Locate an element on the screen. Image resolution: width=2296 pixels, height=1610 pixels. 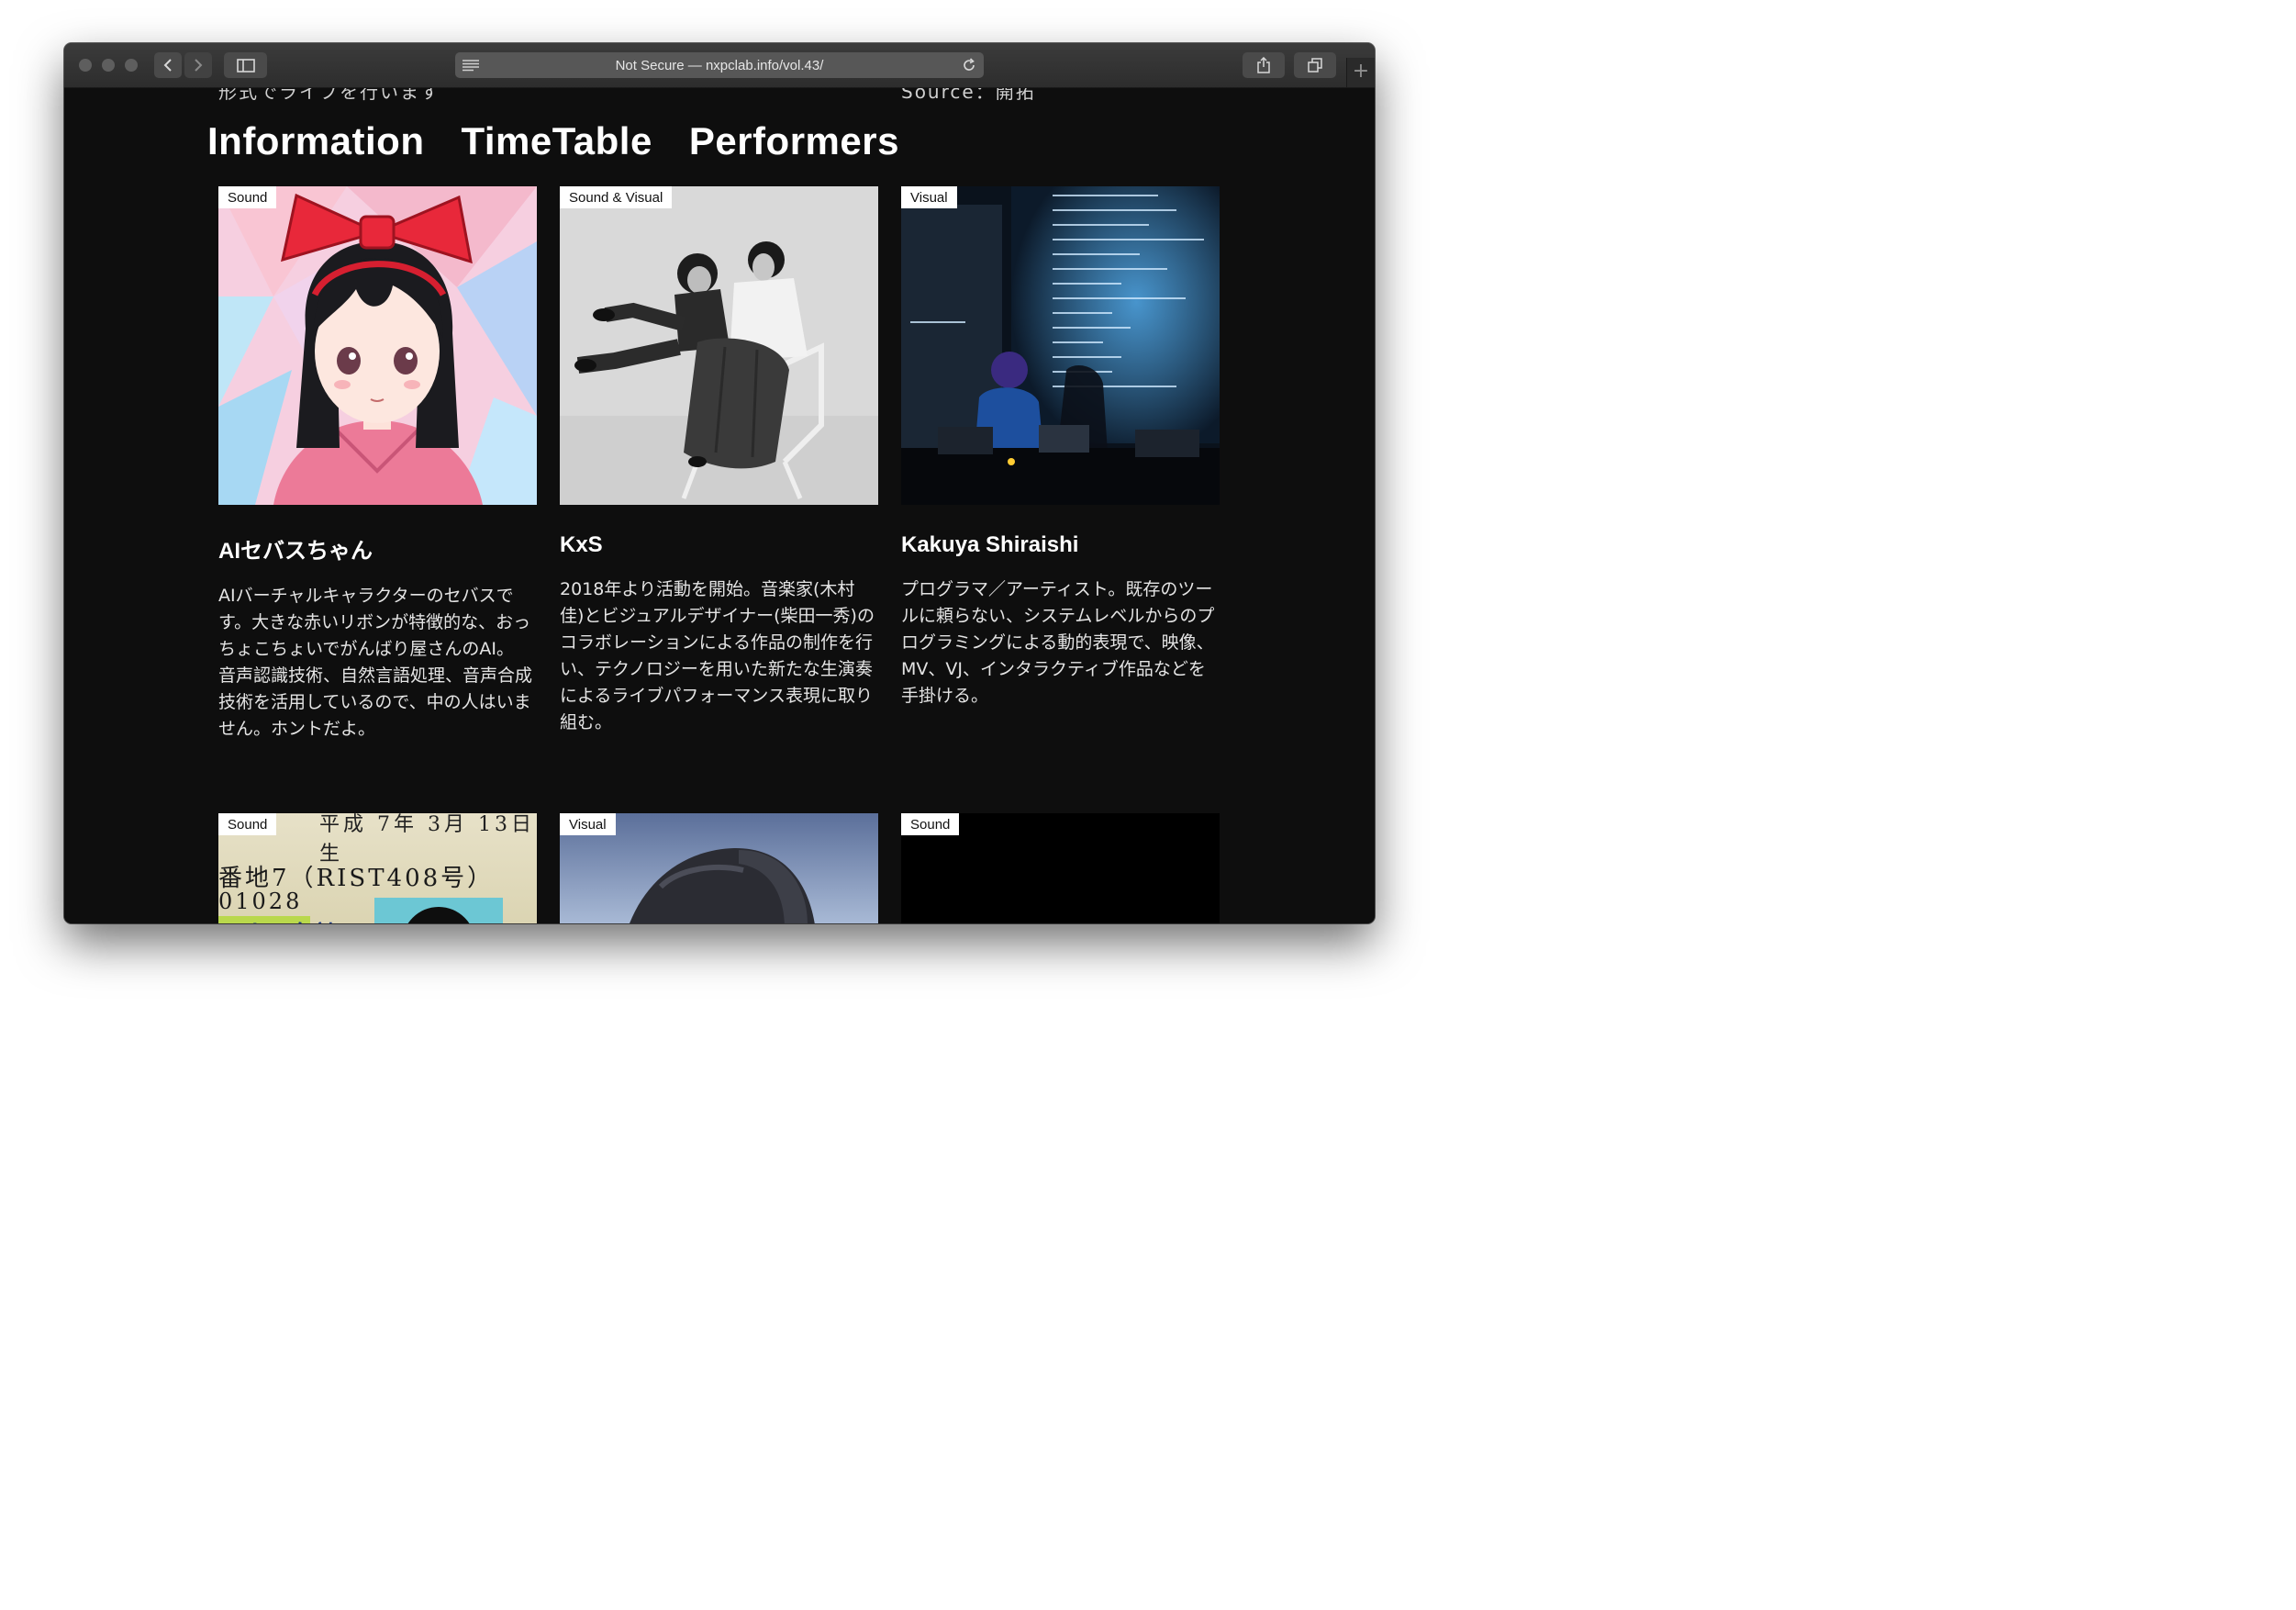
performer-name: KxS is located at coordinates (719, 545).